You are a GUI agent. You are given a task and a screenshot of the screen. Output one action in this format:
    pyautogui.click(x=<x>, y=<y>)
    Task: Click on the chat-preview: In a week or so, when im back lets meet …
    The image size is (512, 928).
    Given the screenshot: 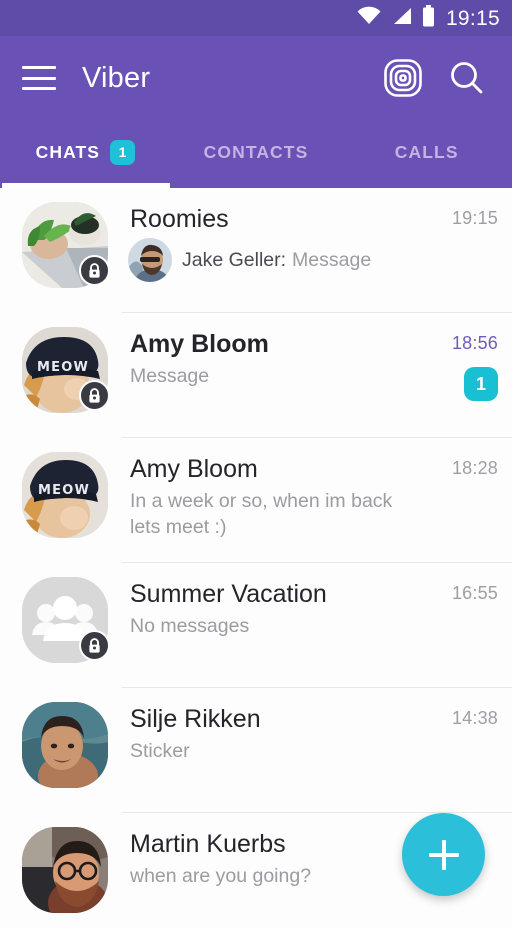 What is the action you would take?
    pyautogui.click(x=272, y=514)
    